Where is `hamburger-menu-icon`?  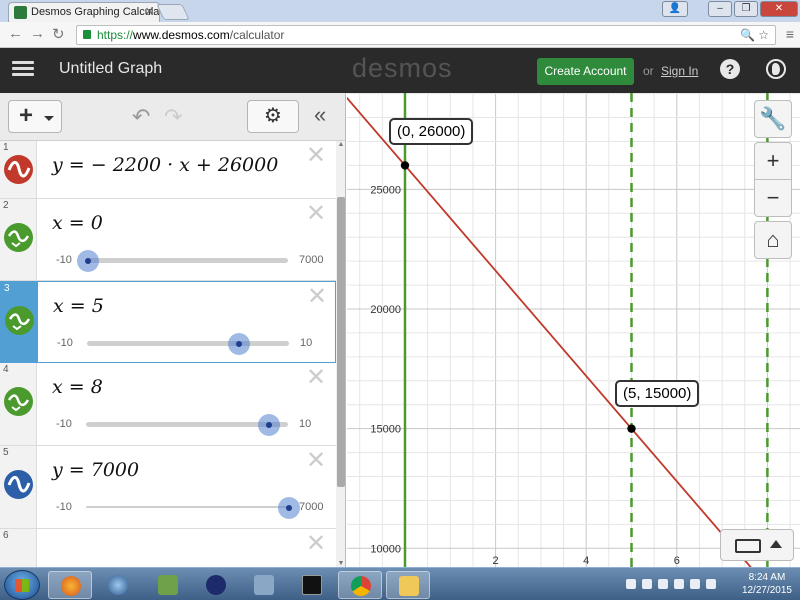 hamburger-menu-icon is located at coordinates (23, 69).